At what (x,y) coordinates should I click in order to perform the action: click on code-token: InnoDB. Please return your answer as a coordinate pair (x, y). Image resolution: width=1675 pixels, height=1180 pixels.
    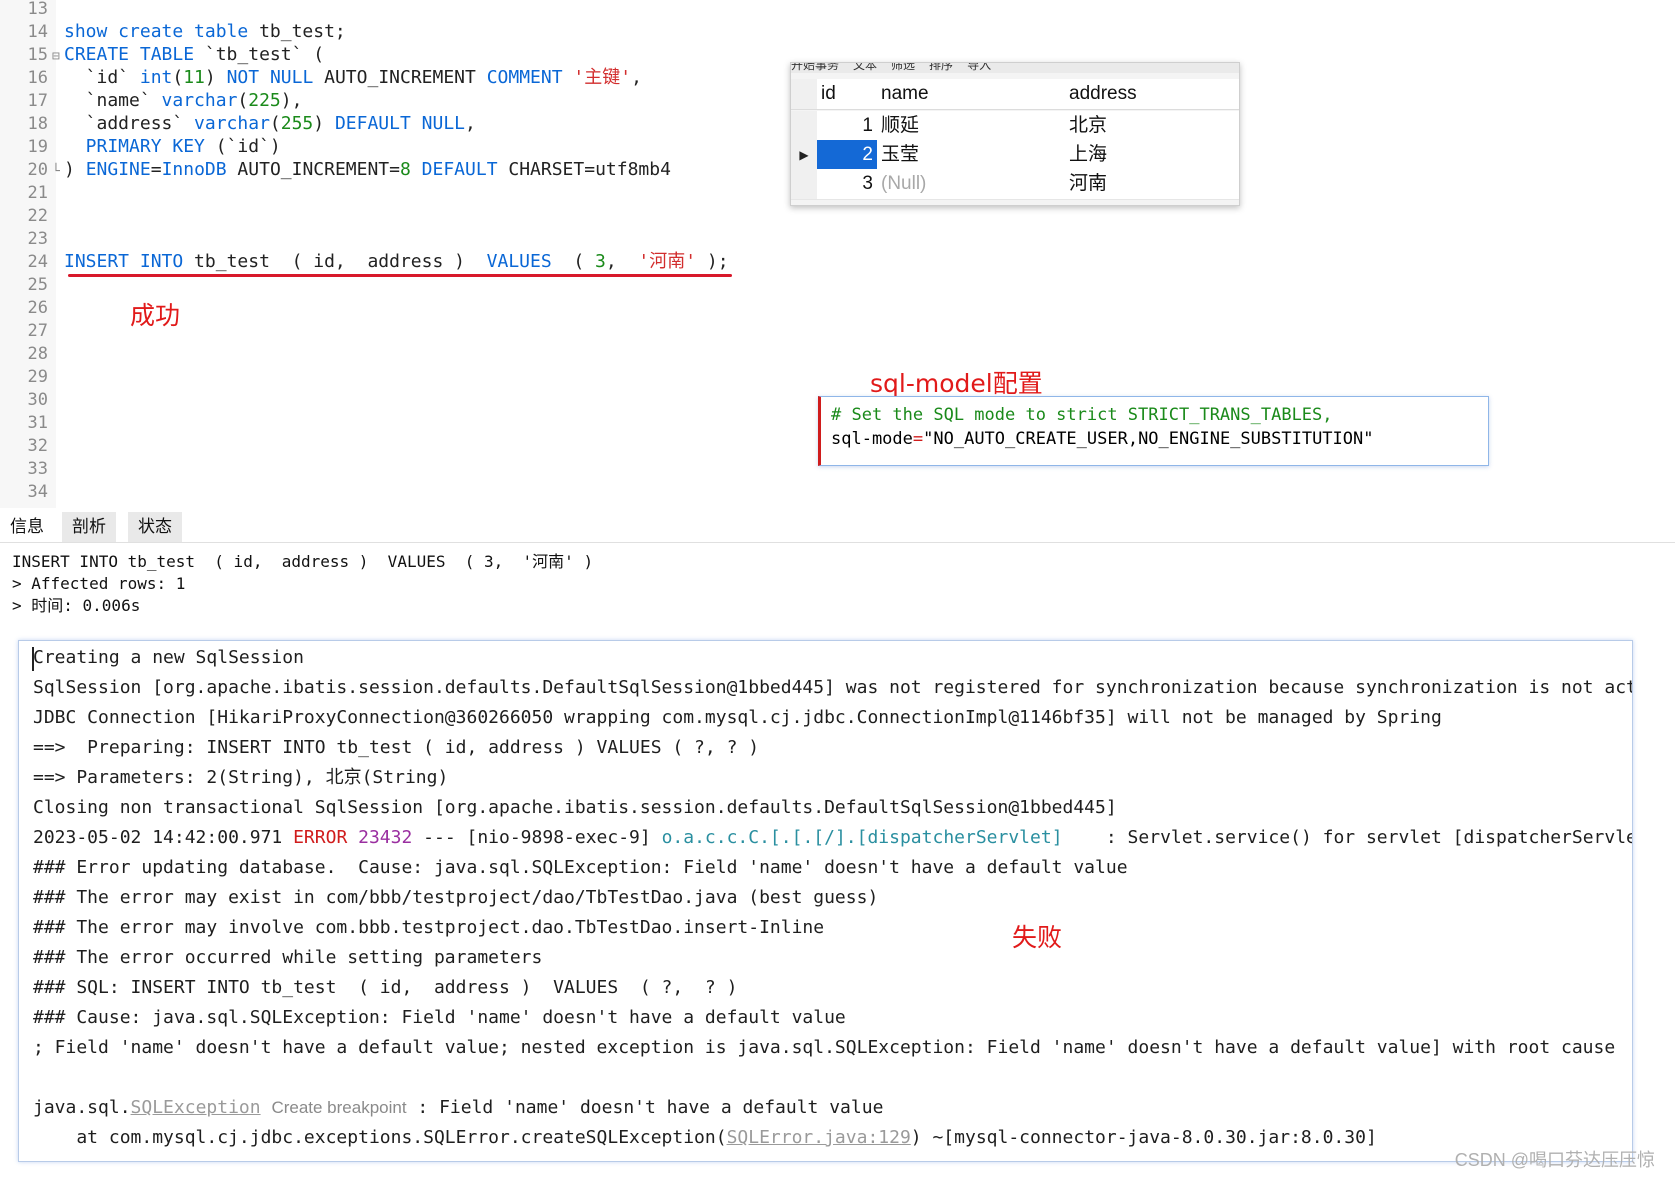
    Looking at the image, I should click on (194, 169).